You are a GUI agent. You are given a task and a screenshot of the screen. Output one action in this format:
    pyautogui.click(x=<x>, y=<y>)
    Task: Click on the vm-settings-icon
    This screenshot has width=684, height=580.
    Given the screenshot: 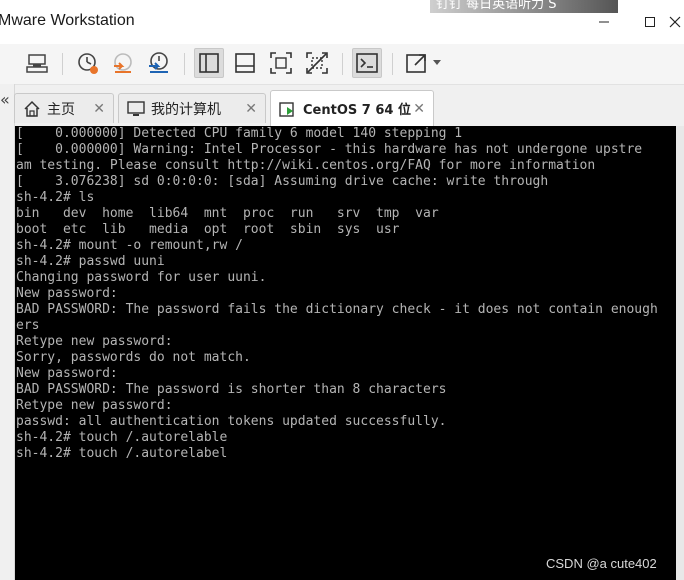 What is the action you would take?
    pyautogui.click(x=37, y=63)
    